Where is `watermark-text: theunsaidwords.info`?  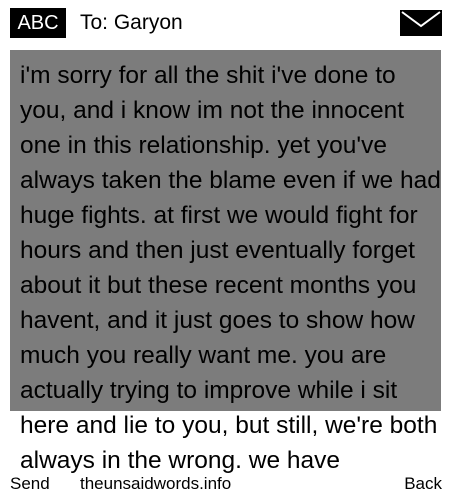 watermark-text: theunsaidwords.info is located at coordinates (156, 483).